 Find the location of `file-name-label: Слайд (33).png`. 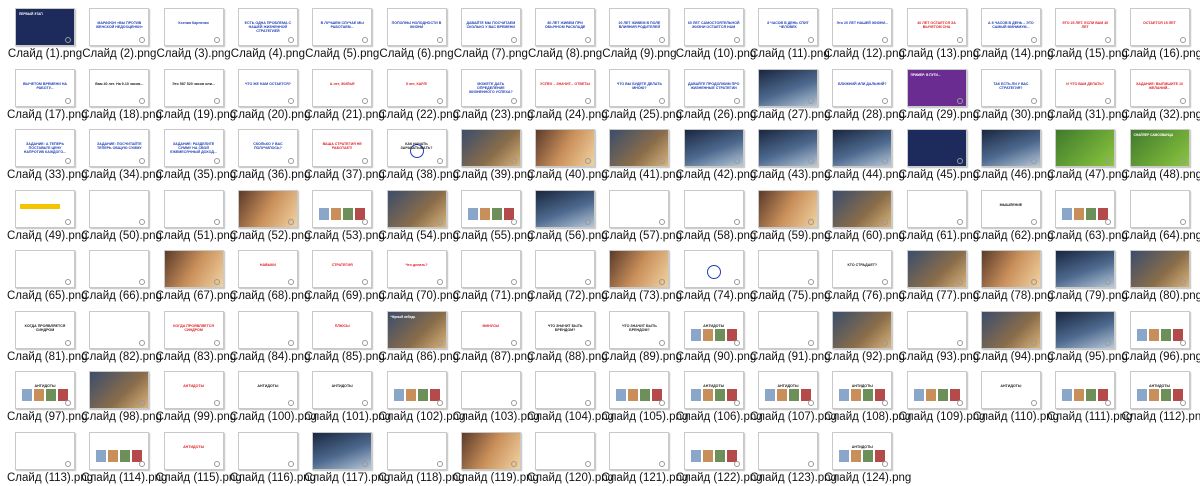

file-name-label: Слайд (33).png is located at coordinates (47, 175).